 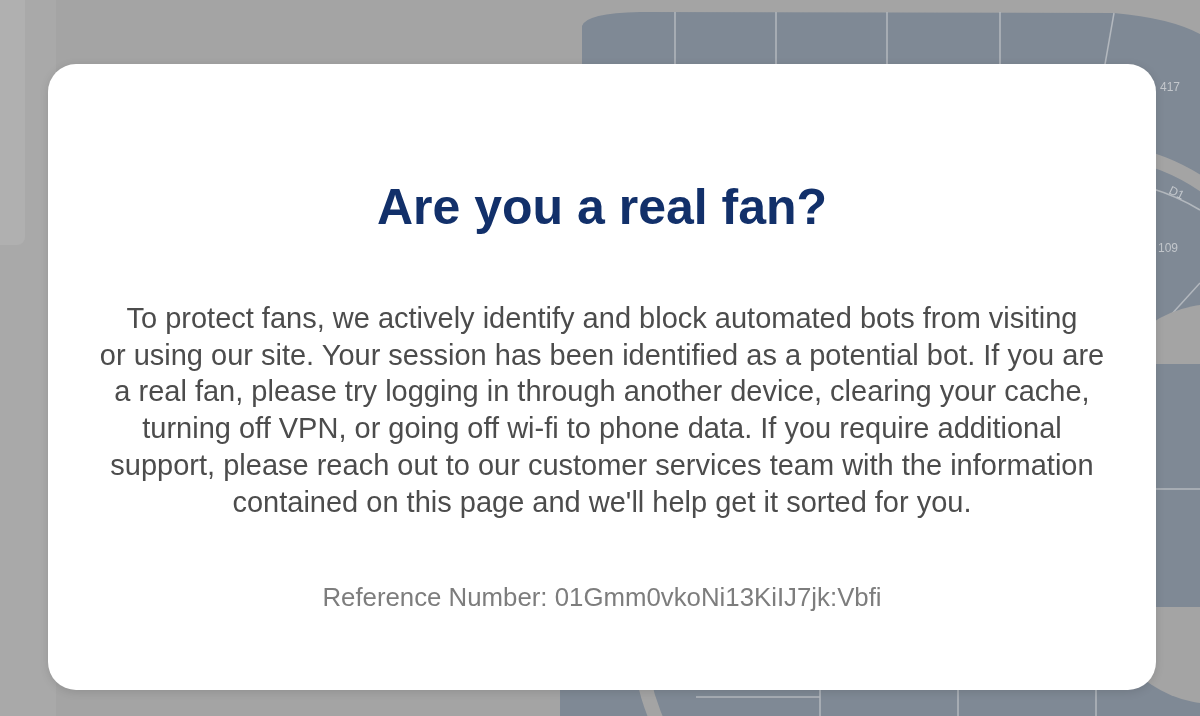 What do you see at coordinates (602, 207) in the screenshot?
I see `dialog-title: Are you a real fan?` at bounding box center [602, 207].